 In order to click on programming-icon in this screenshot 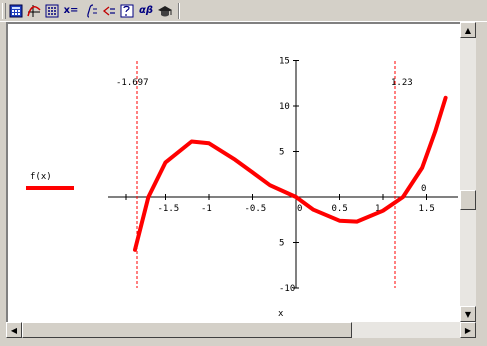, I will do `click(127, 10)`.